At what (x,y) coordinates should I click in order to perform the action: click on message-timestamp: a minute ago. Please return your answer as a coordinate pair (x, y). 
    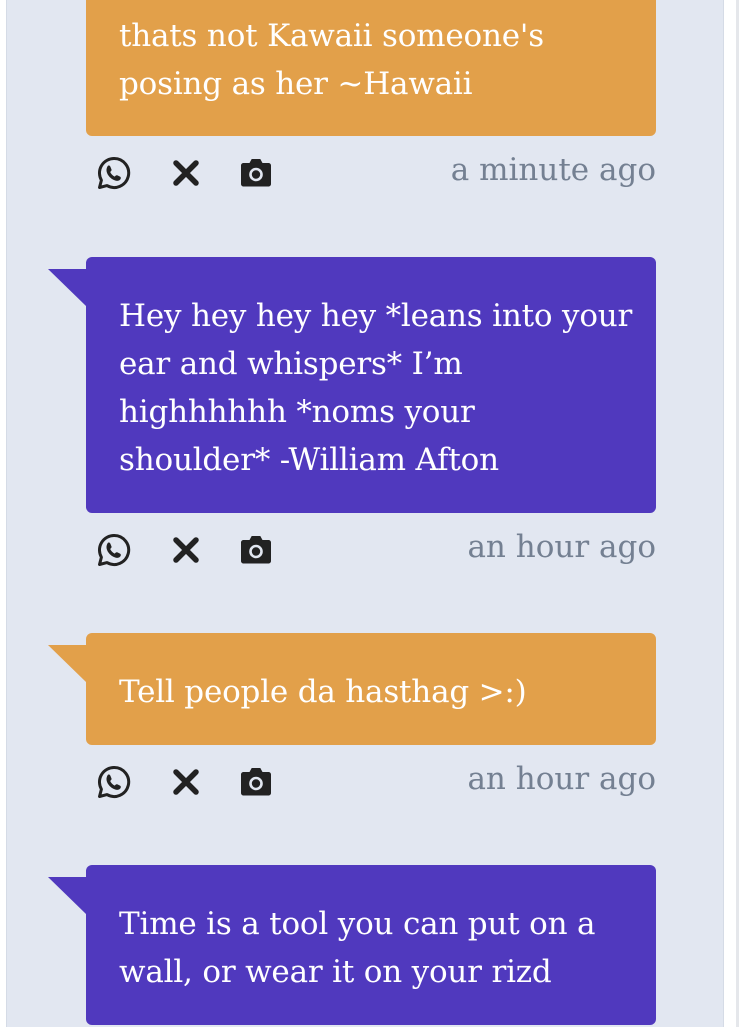
    Looking at the image, I should click on (553, 170).